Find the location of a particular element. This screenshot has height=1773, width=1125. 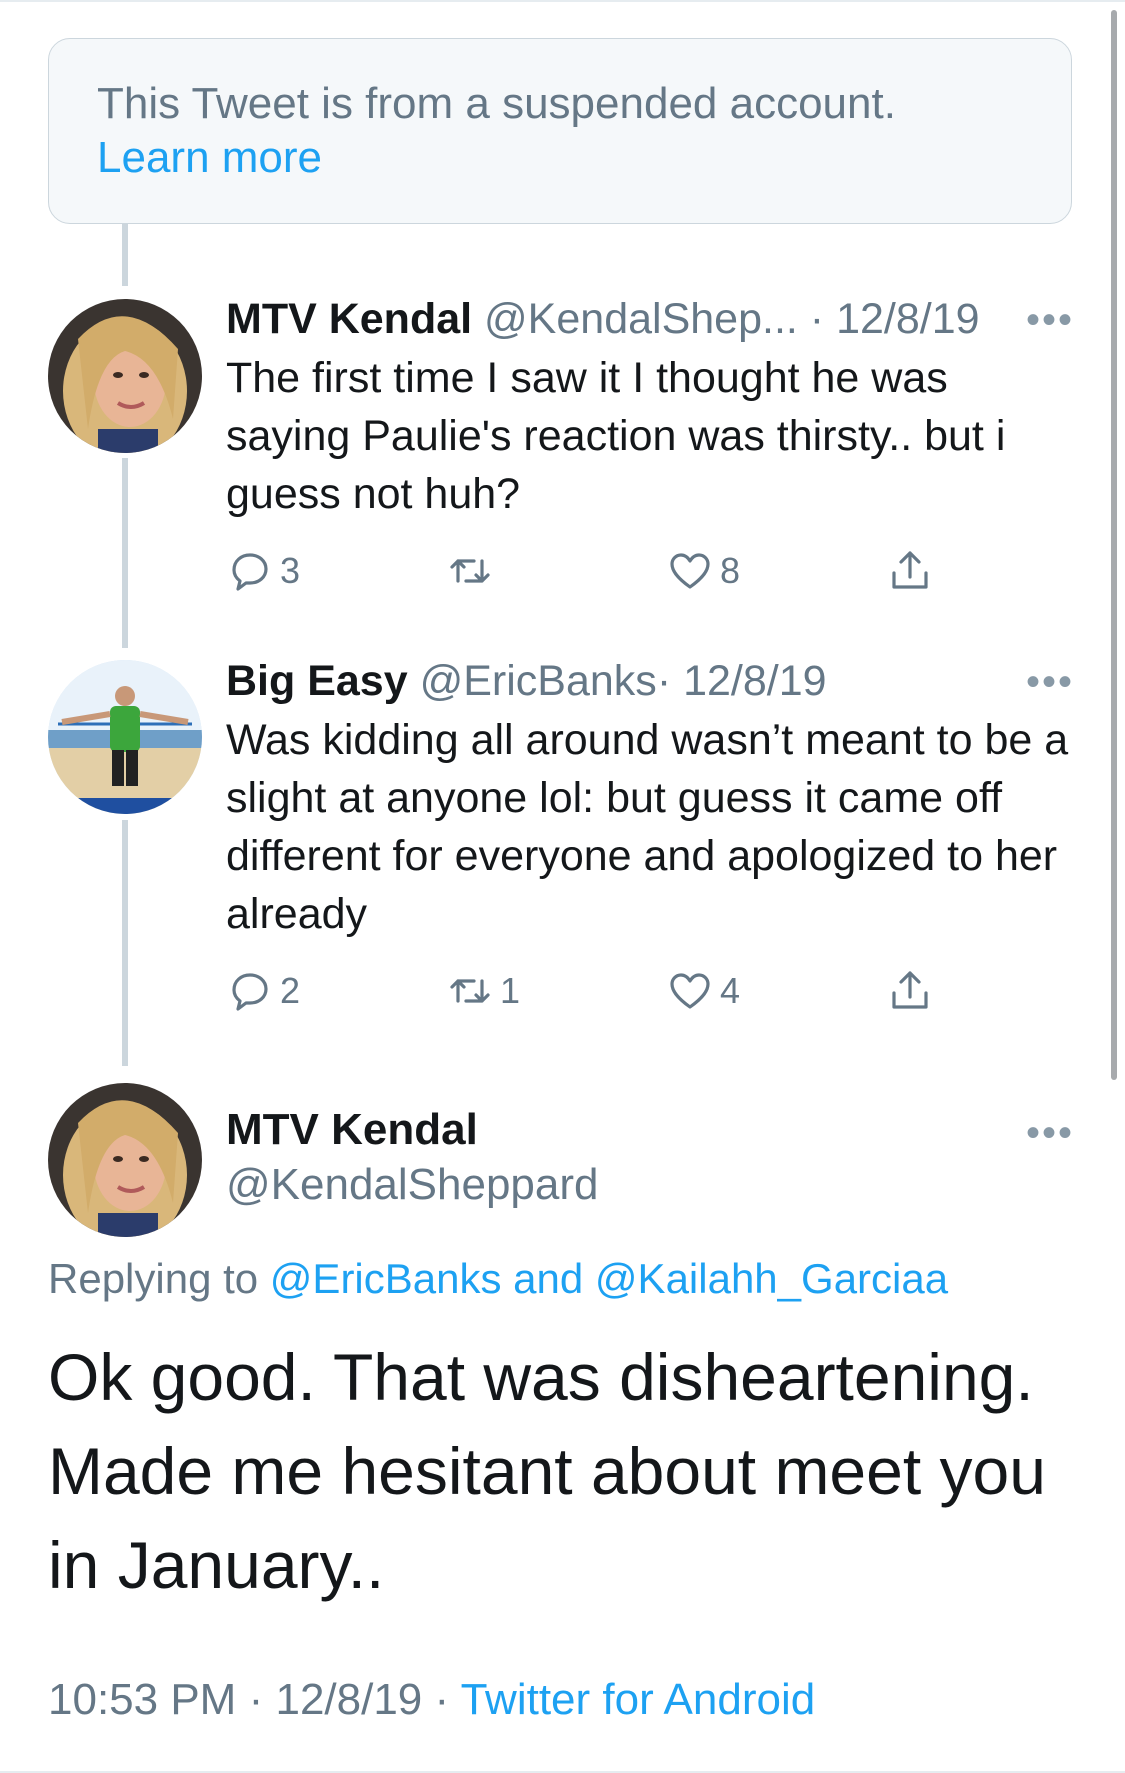

like-button: 8 is located at coordinates (703, 571).